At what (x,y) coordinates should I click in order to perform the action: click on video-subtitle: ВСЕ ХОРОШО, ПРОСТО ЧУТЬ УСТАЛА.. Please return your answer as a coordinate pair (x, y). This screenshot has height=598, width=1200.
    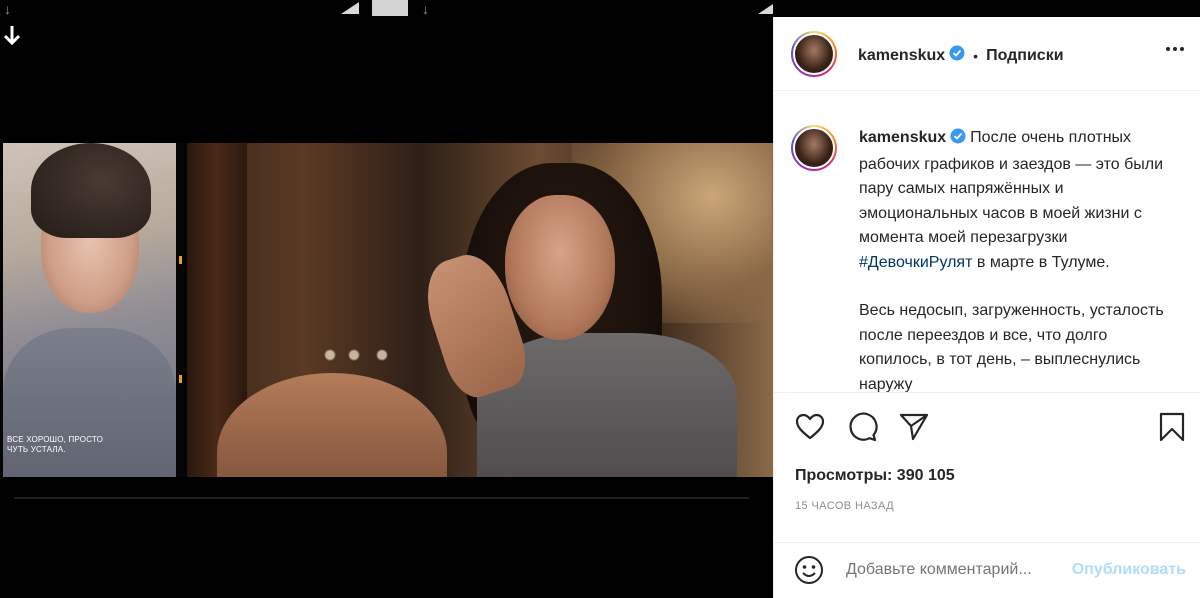
    Looking at the image, I should click on (55, 445).